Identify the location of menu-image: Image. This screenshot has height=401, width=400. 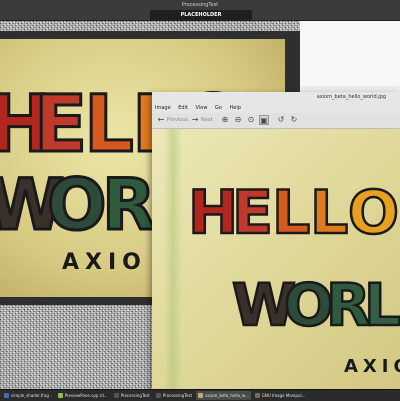
(163, 108).